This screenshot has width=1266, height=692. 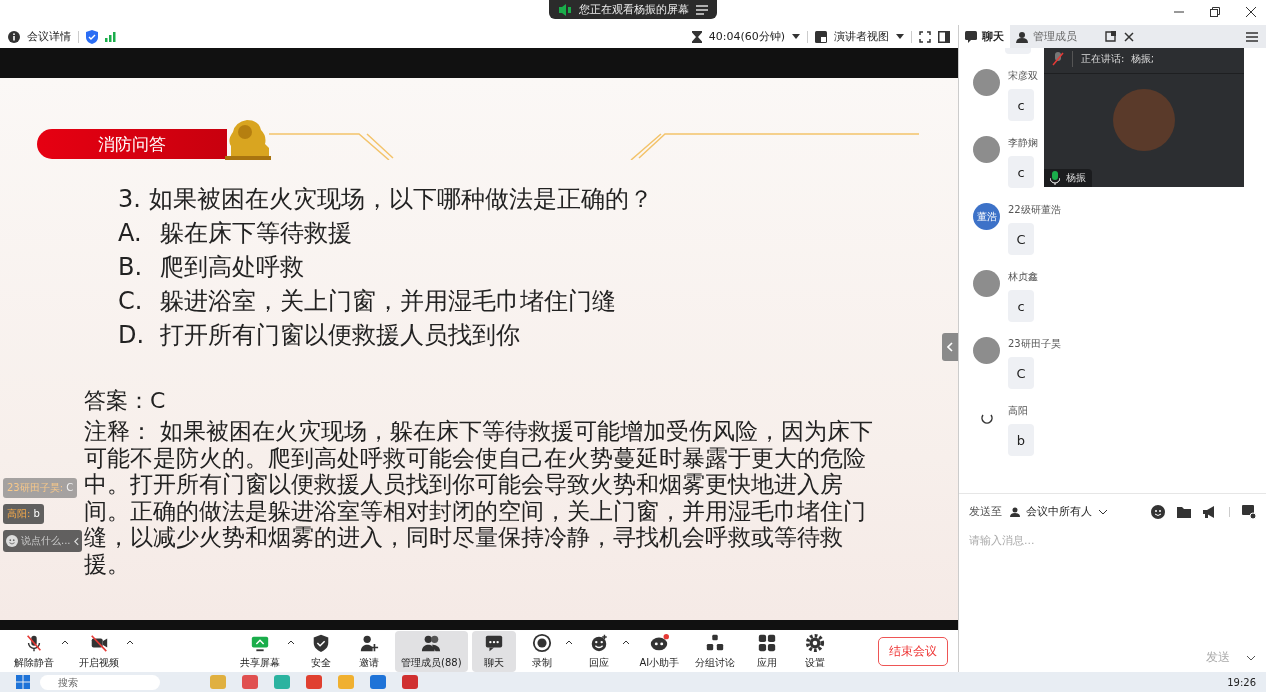 What do you see at coordinates (1118, 59) in the screenshot?
I see `speaking-status: 正在讲话: 杨振;` at bounding box center [1118, 59].